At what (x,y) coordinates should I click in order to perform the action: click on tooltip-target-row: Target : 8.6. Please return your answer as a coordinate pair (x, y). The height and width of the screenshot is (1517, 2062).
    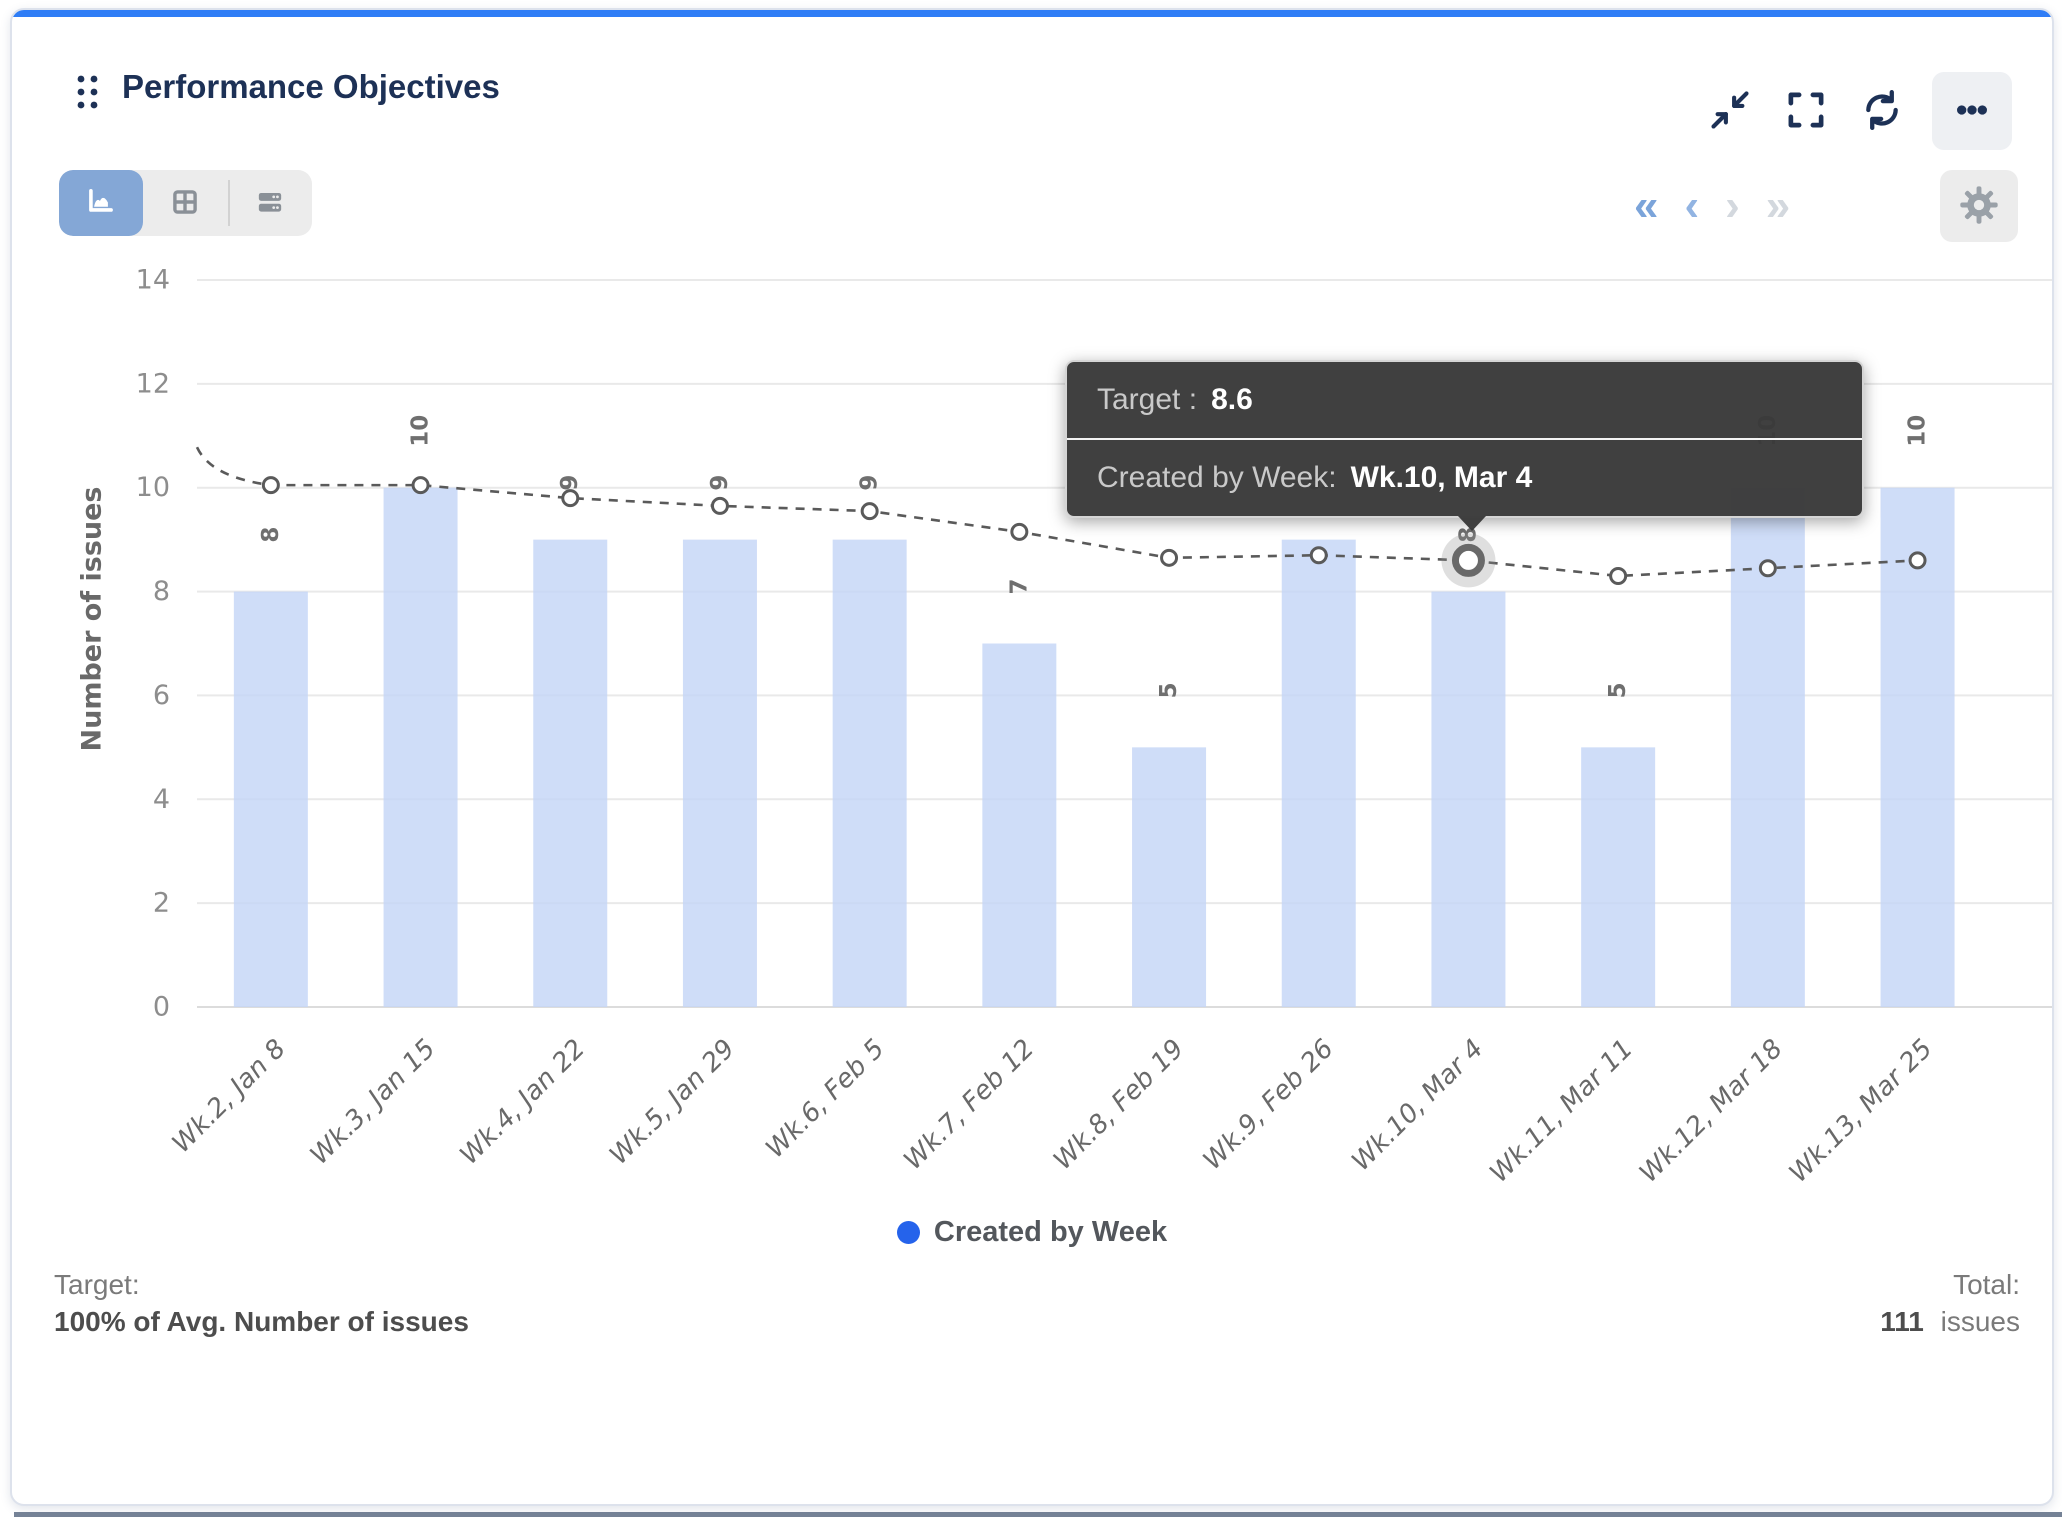
    Looking at the image, I should click on (1464, 400).